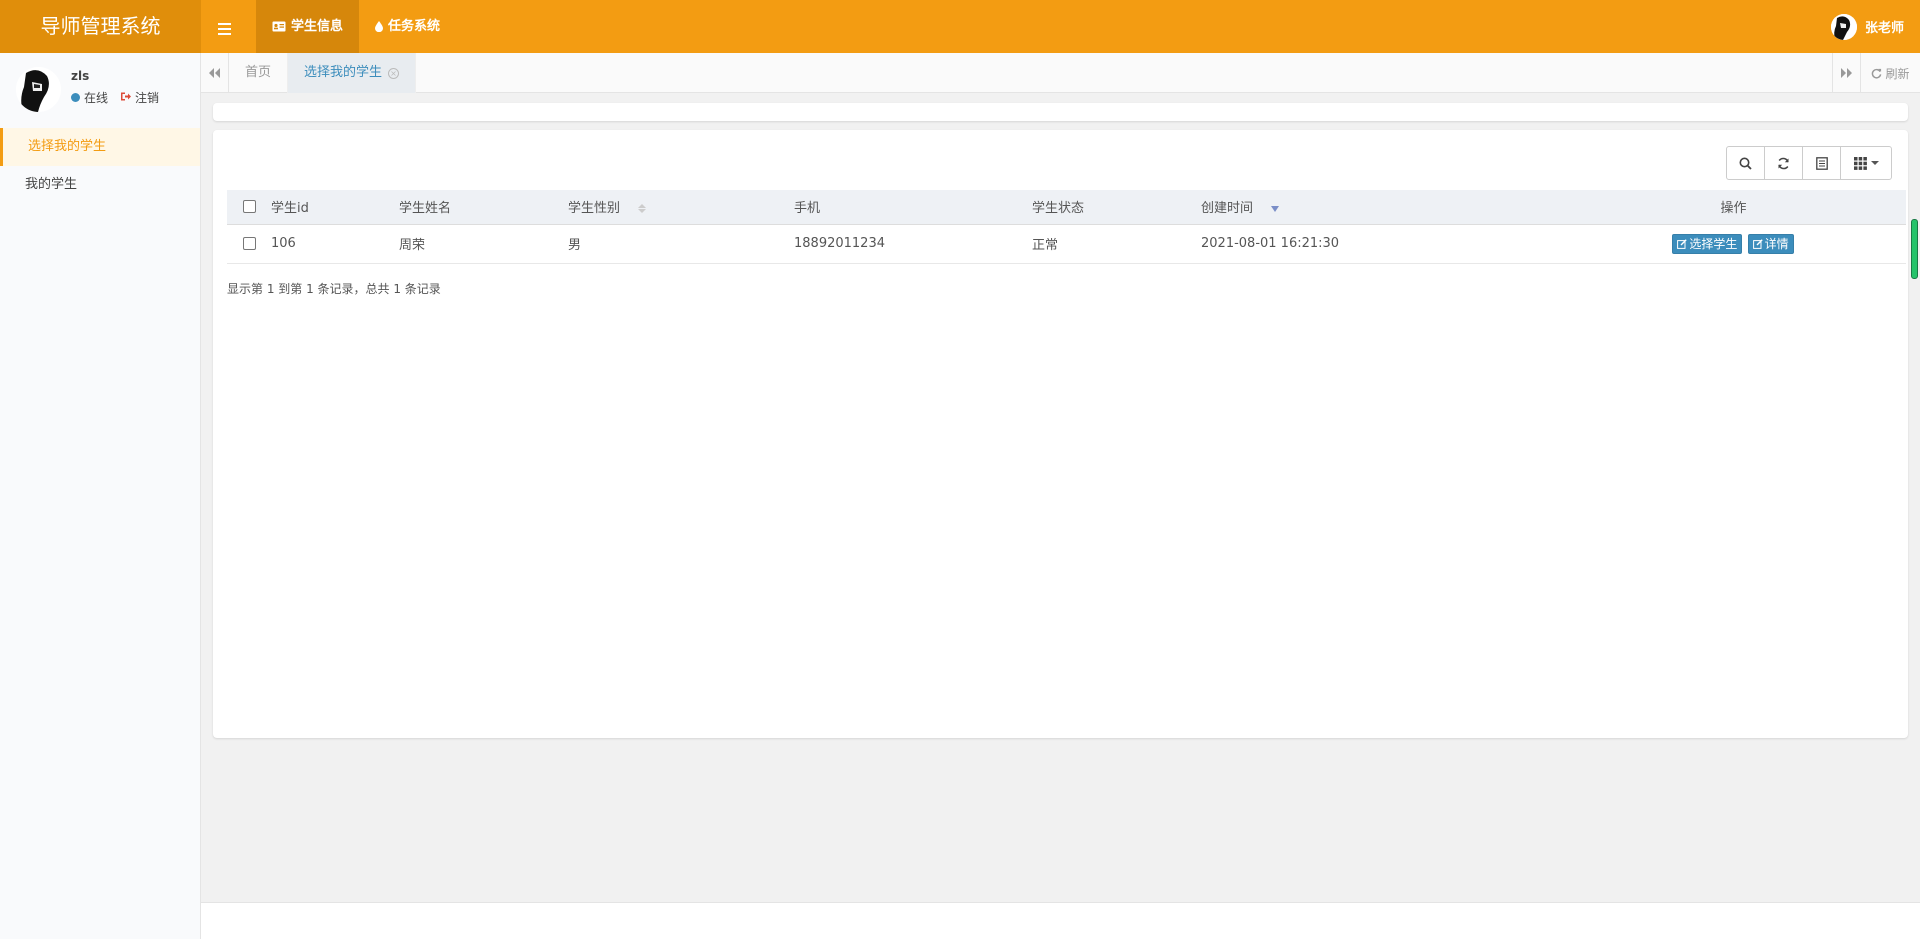 This screenshot has height=939, width=1920. What do you see at coordinates (1060, 920) in the screenshot?
I see `page-footer` at bounding box center [1060, 920].